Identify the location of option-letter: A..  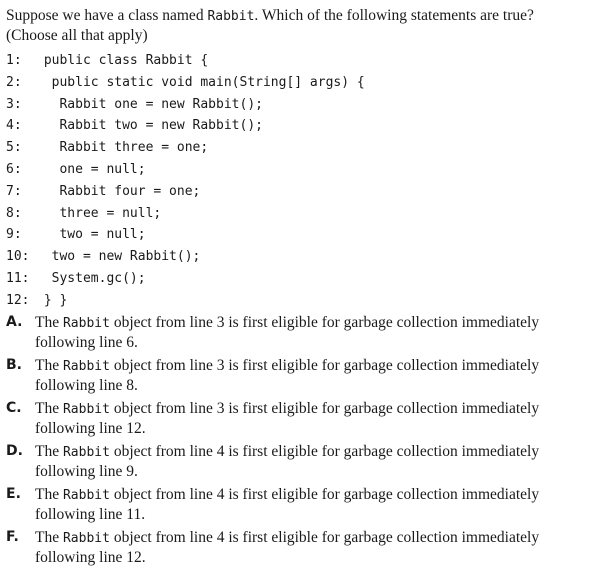
(14, 321).